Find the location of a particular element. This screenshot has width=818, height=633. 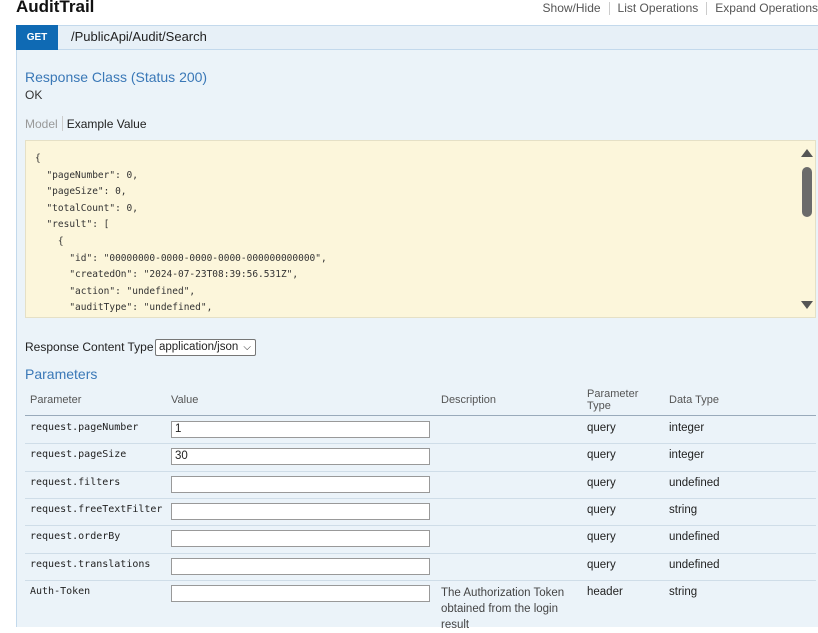

parameter-name: request.pageSize is located at coordinates (78, 454).